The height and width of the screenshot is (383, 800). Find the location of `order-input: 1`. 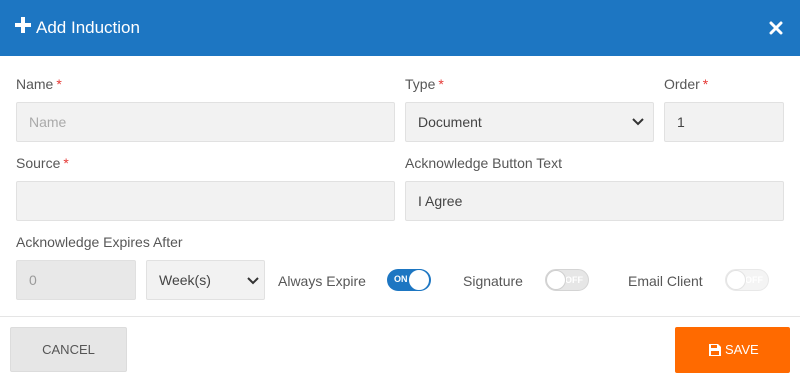

order-input: 1 is located at coordinates (724, 122).